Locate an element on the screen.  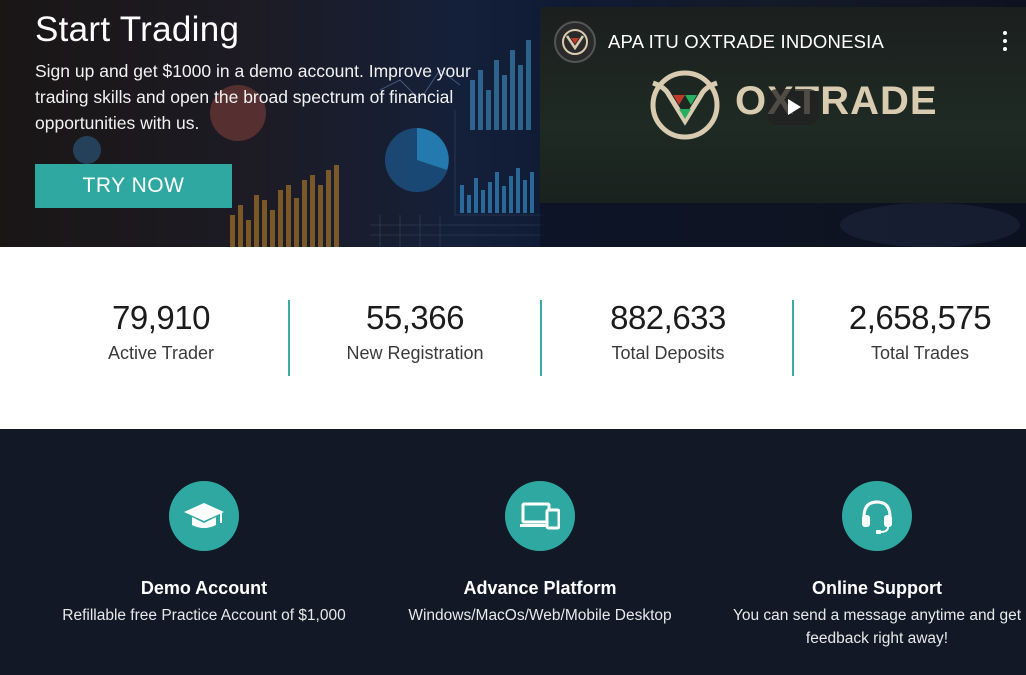
hero-title: Start Trading is located at coordinates (137, 29).